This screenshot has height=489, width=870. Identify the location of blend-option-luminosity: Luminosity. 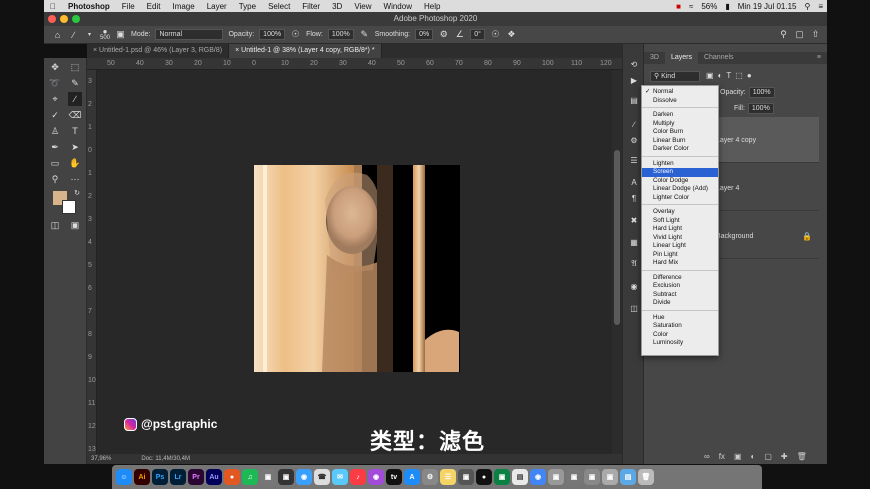
(680, 343).